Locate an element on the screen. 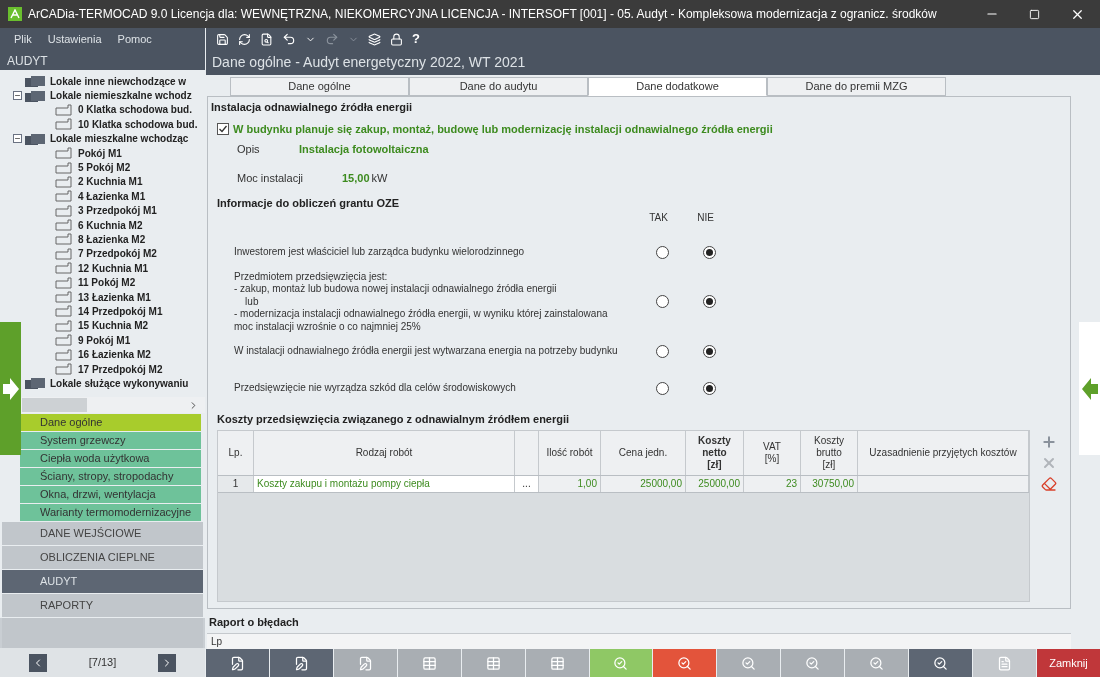  tree-item: 10 Klatka schodowa bud. is located at coordinates (138, 124).